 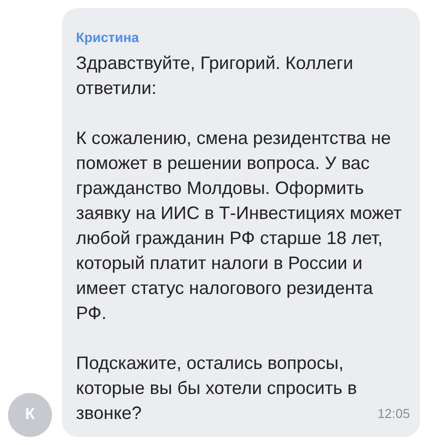 What do you see at coordinates (108, 38) in the screenshot?
I see `sender-name: Кристина` at bounding box center [108, 38].